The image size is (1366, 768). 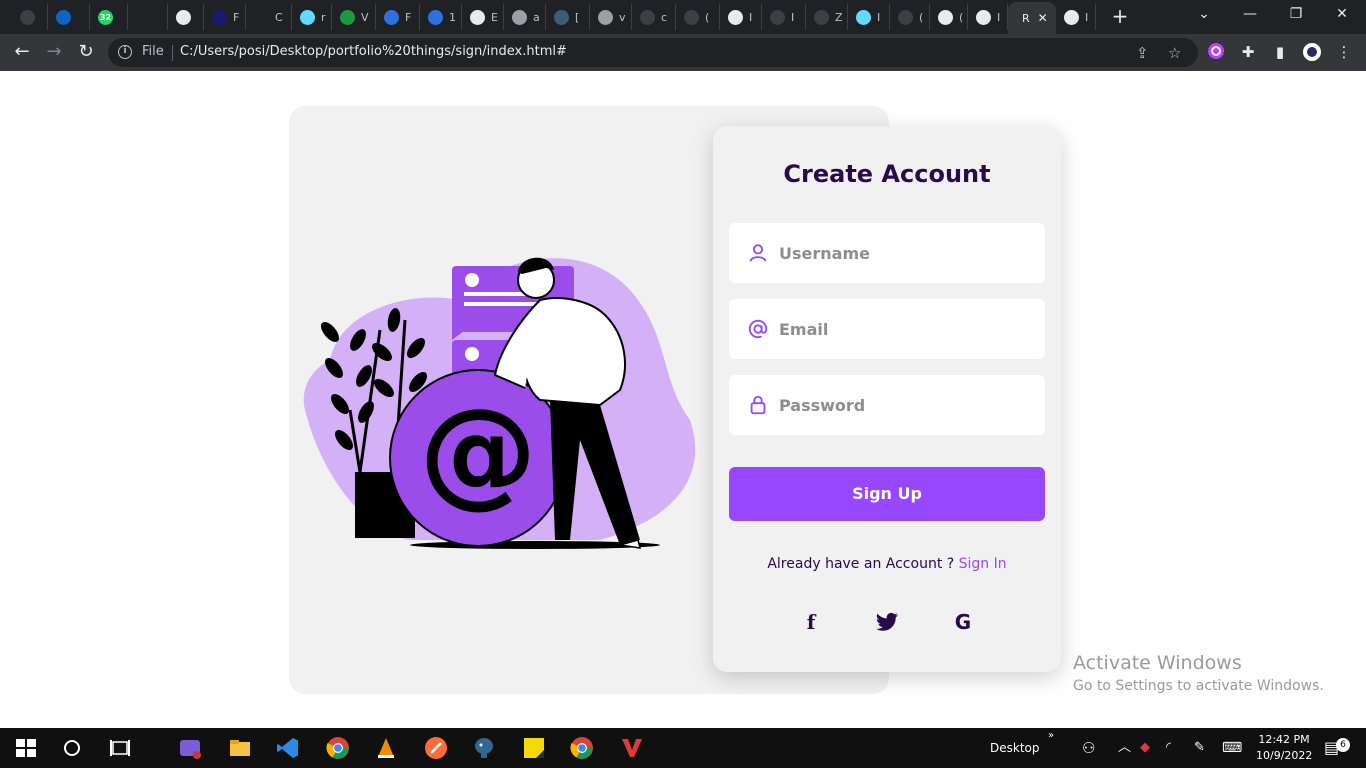 What do you see at coordinates (1168, 748) in the screenshot?
I see `wifi-icon: ◜` at bounding box center [1168, 748].